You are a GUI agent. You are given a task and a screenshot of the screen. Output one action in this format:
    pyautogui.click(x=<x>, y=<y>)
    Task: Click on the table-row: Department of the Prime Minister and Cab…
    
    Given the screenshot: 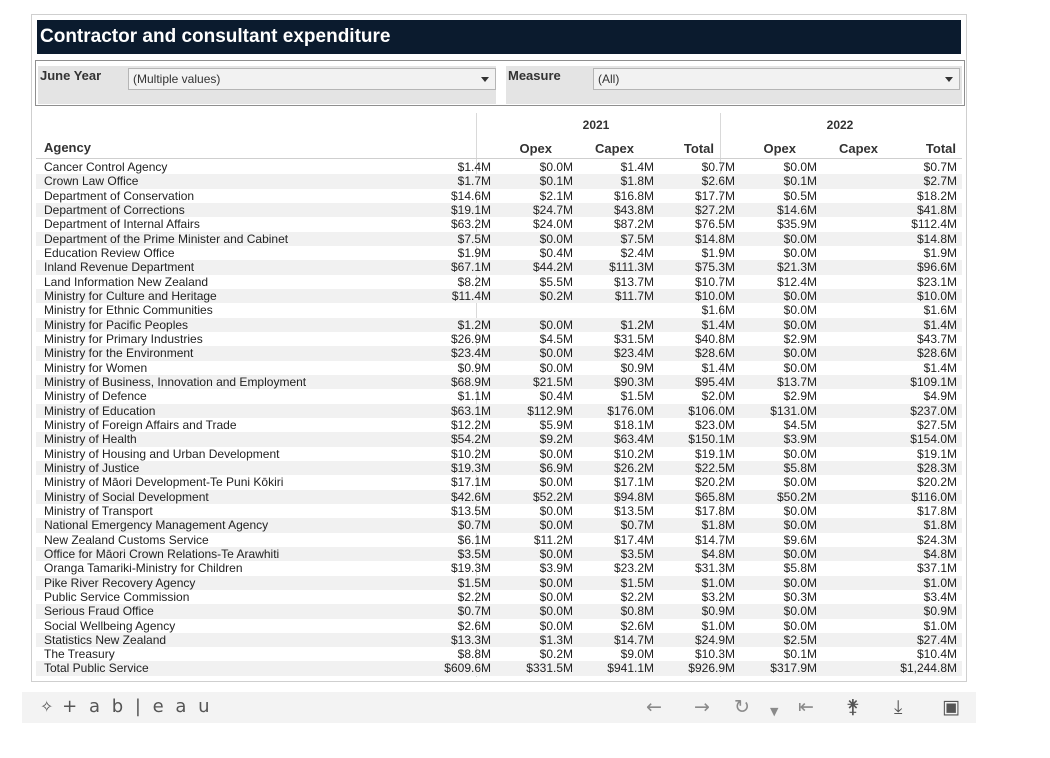 What is the action you would take?
    pyautogui.click(x=499, y=238)
    